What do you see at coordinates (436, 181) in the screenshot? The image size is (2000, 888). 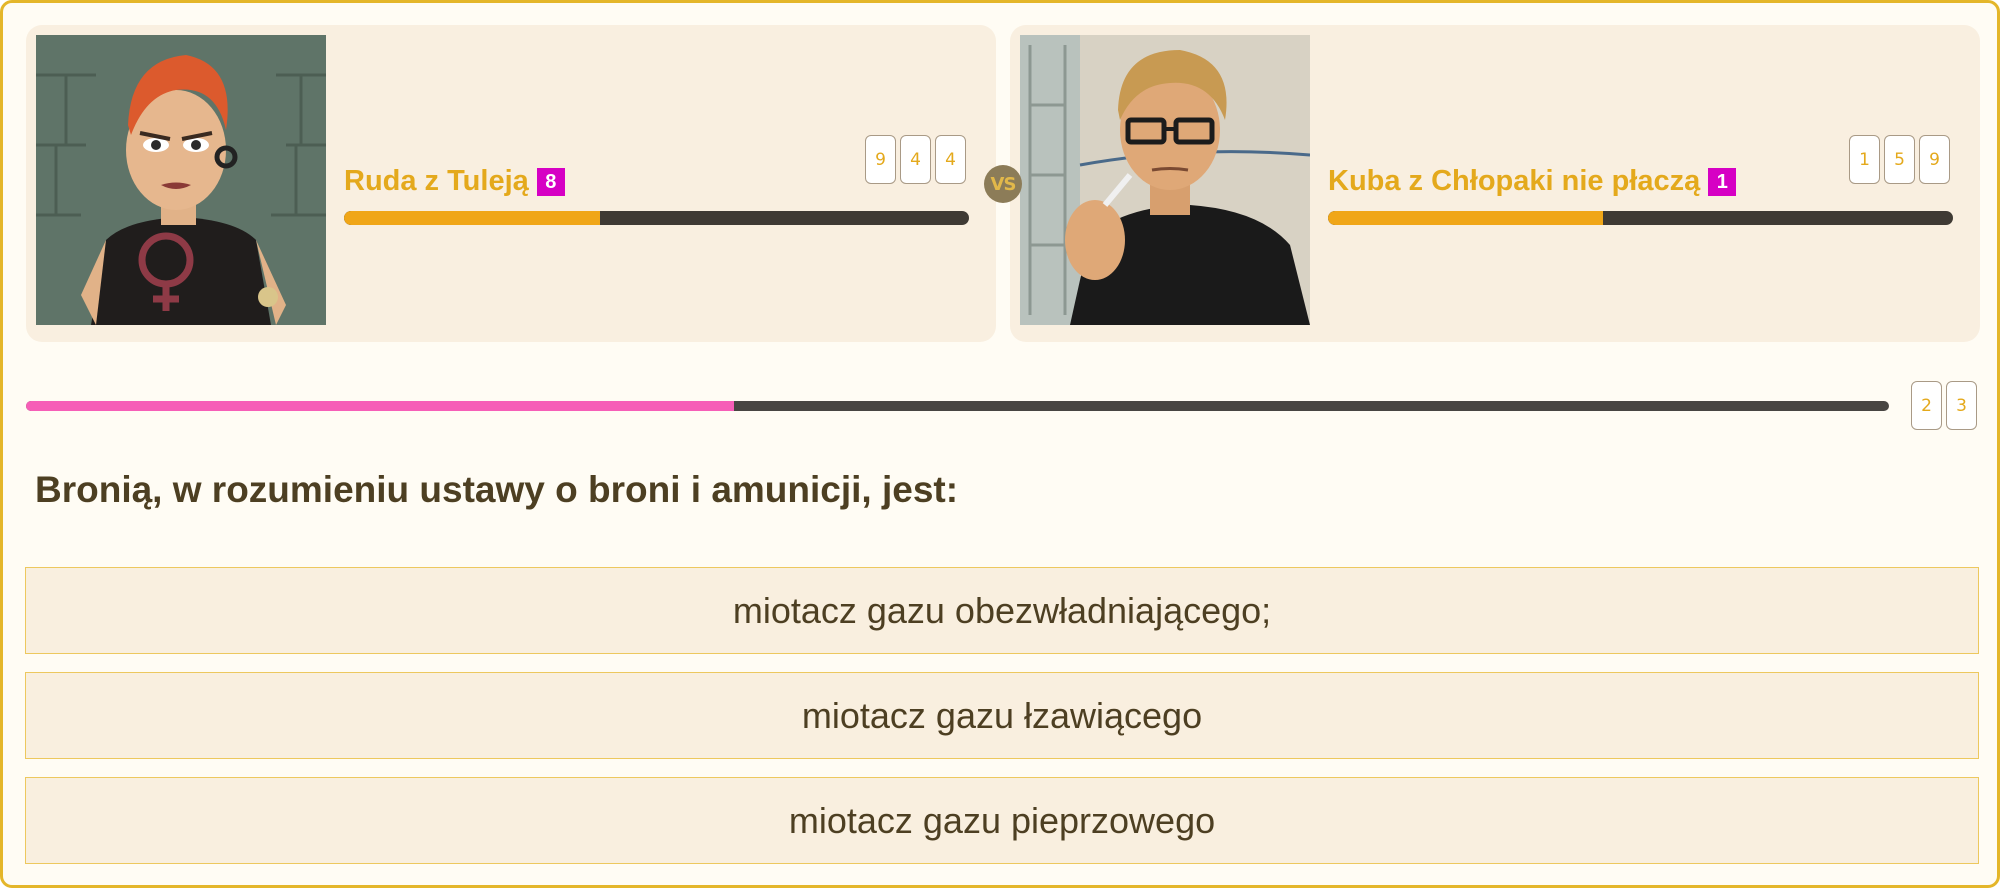 I see `player-1-name: Ruda z Tuleją` at bounding box center [436, 181].